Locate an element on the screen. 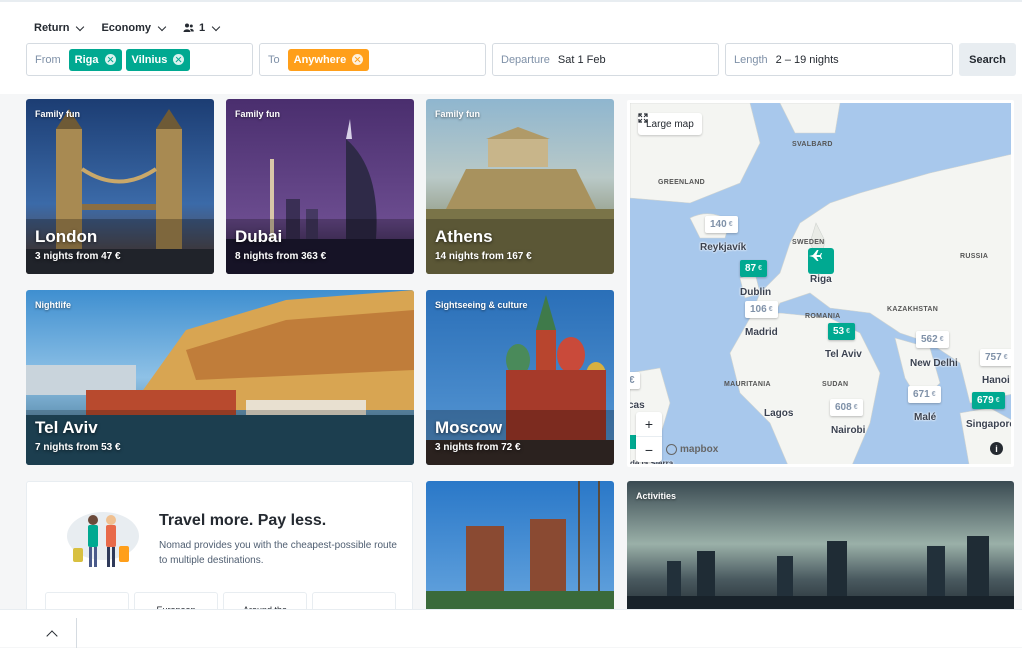 The image size is (1022, 648). passengers-dropdown: 1 is located at coordinates (202, 28).